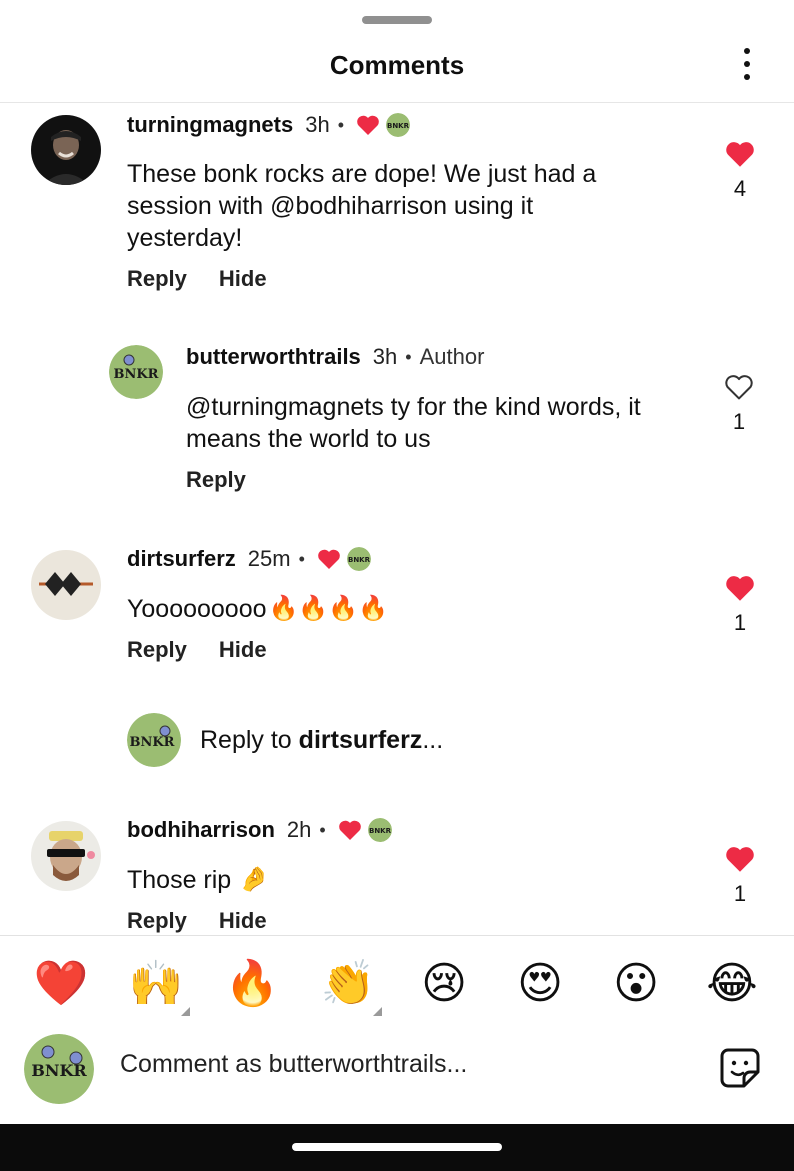  Describe the element at coordinates (66, 150) in the screenshot. I see `avatar-turningmagnets` at that location.